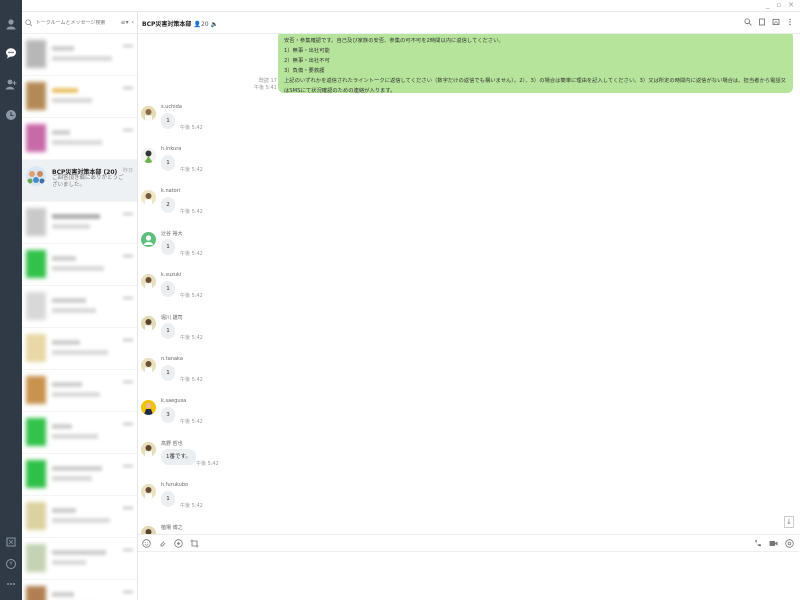 The height and width of the screenshot is (600, 800). I want to click on search-bar: ≡▾ ‹, so click(79, 23).